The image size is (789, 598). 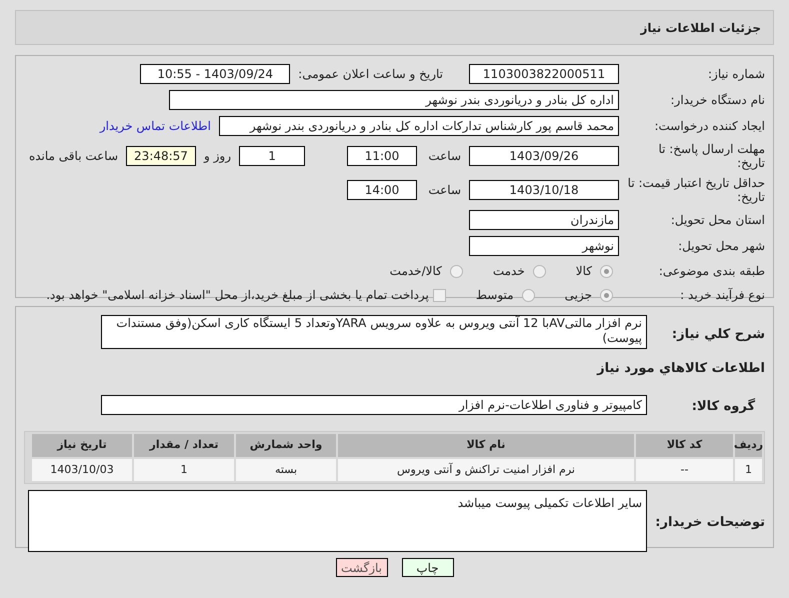 What do you see at coordinates (508, 271) in the screenshot?
I see `option-label: خدمت` at bounding box center [508, 271].